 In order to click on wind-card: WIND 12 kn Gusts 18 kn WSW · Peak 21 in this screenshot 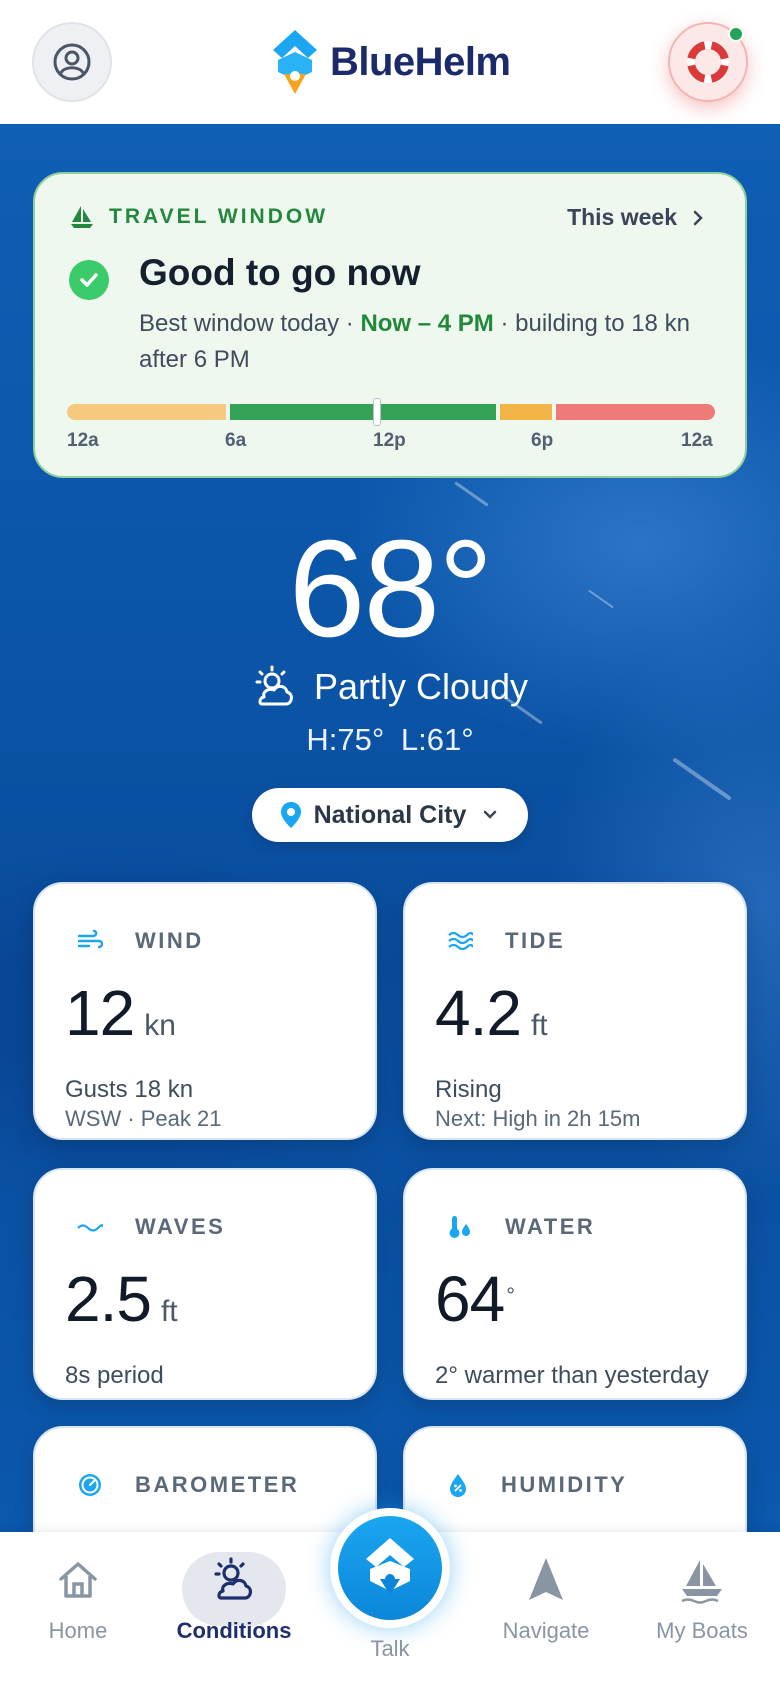, I will do `click(205, 1011)`.